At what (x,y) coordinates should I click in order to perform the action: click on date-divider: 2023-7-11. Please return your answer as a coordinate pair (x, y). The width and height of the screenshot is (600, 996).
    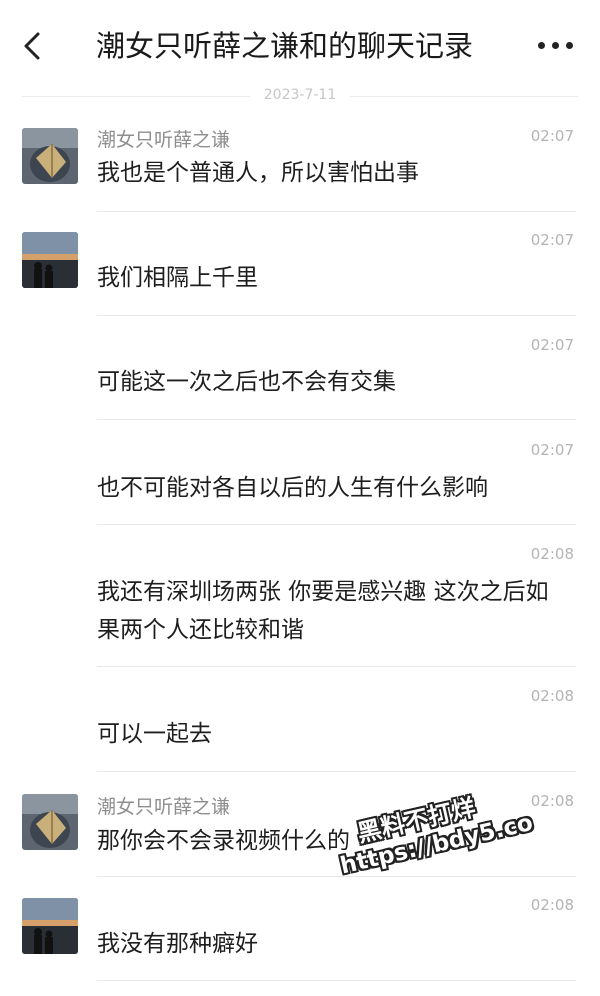
    Looking at the image, I should click on (300, 96).